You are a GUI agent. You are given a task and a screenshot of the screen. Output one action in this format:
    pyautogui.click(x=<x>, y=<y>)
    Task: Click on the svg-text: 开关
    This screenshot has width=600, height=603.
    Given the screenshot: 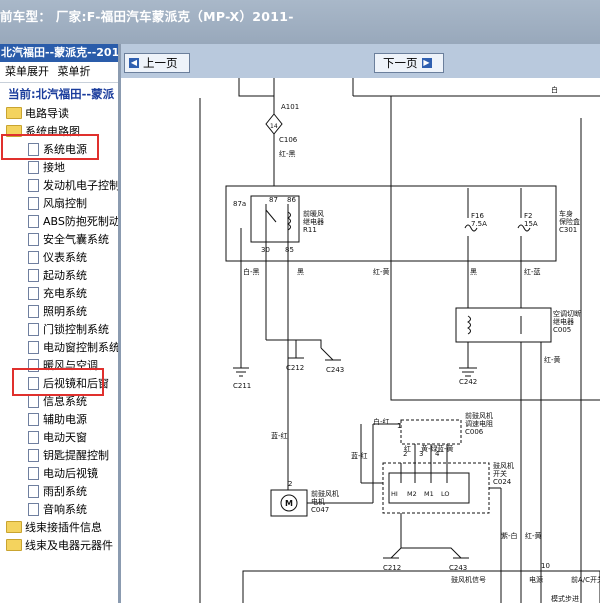 What is the action you would take?
    pyautogui.click(x=500, y=473)
    